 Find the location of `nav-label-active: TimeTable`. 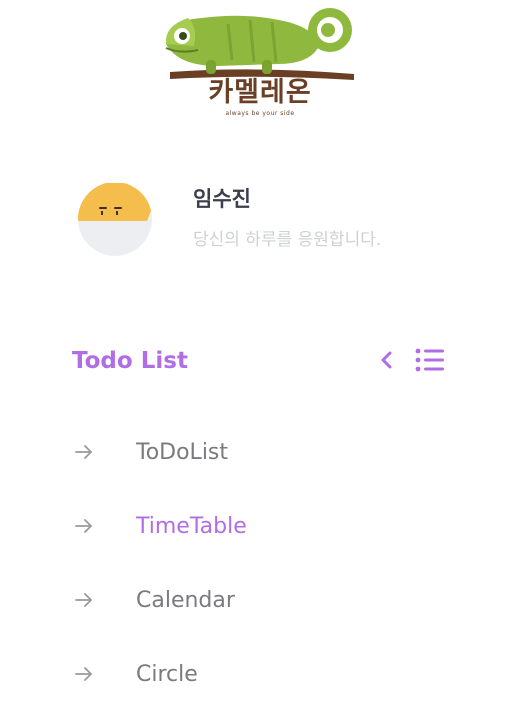

nav-label-active: TimeTable is located at coordinates (191, 526).